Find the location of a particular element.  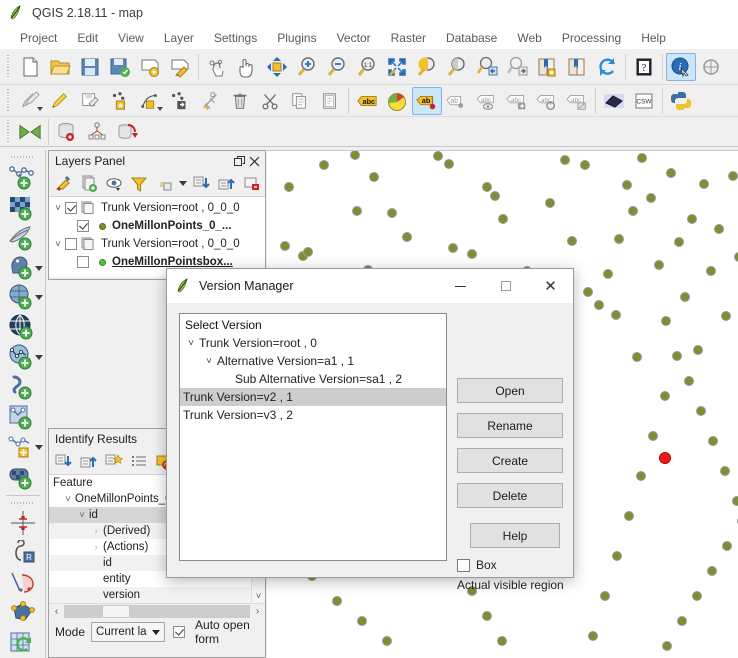

identify-features-icon: i is located at coordinates (681, 66).